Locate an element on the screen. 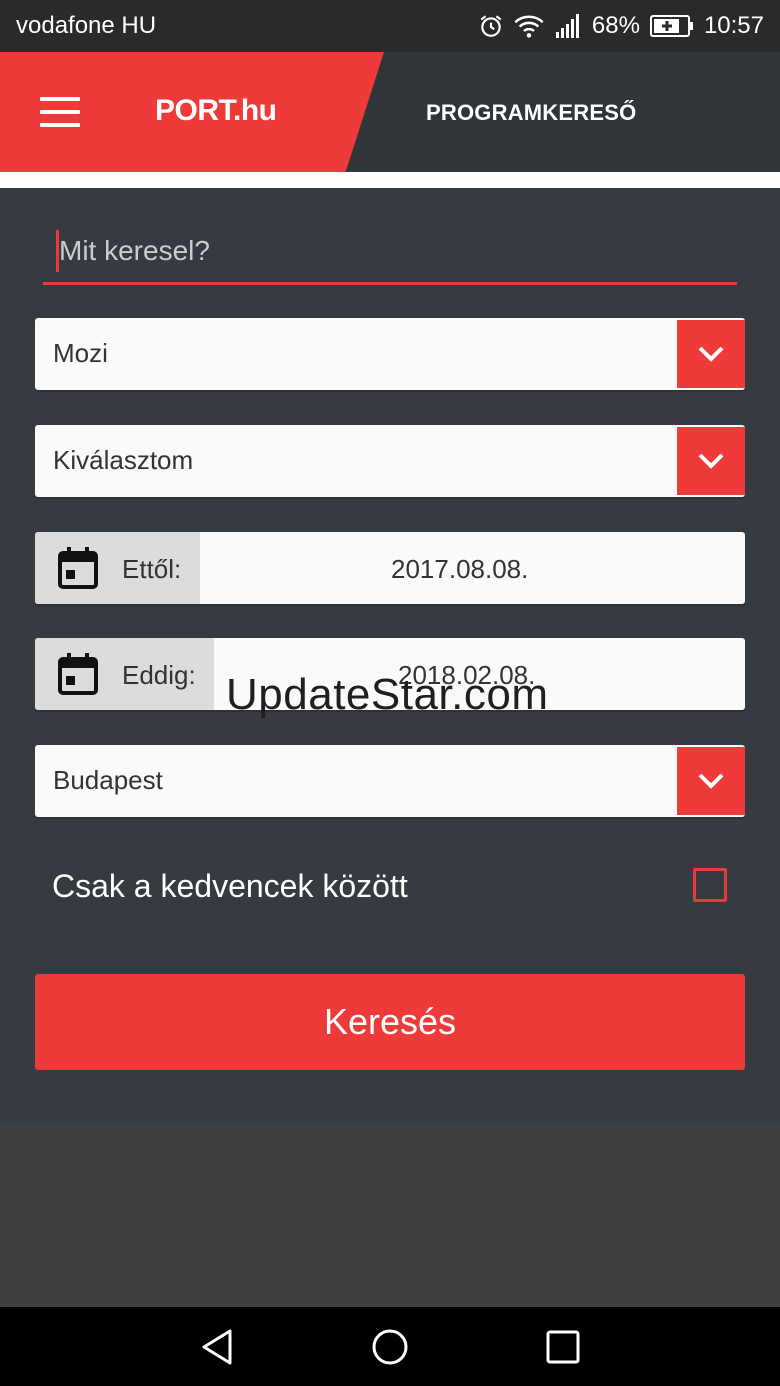 This screenshot has height=1386, width=780. date-to-label-box: Eddig: is located at coordinates (124, 674).